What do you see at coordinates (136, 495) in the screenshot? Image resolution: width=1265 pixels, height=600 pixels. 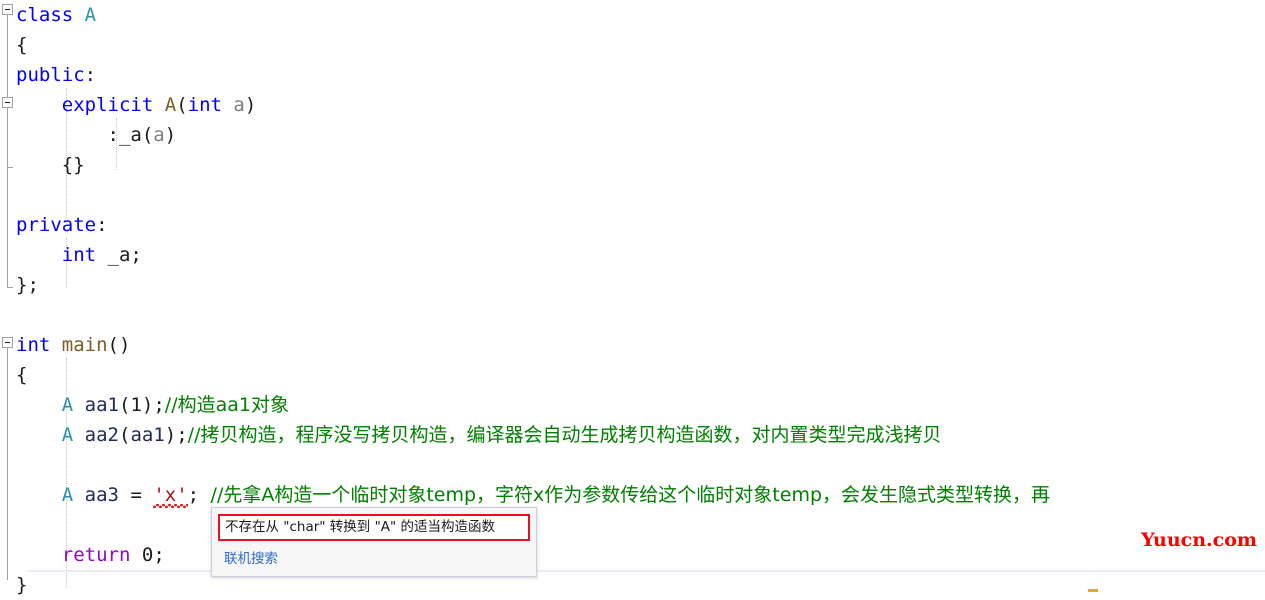 I see `code-token: =` at bounding box center [136, 495].